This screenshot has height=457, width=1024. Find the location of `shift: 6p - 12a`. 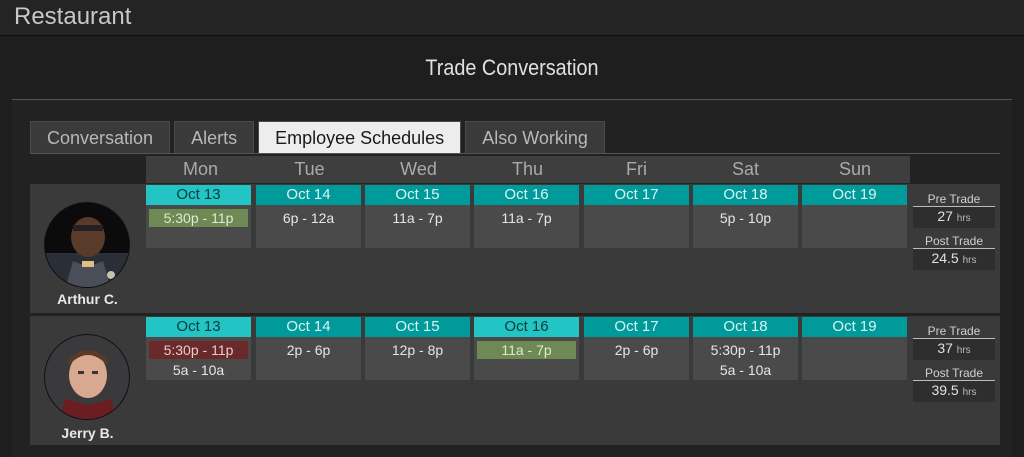

shift: 6p - 12a is located at coordinates (308, 218).